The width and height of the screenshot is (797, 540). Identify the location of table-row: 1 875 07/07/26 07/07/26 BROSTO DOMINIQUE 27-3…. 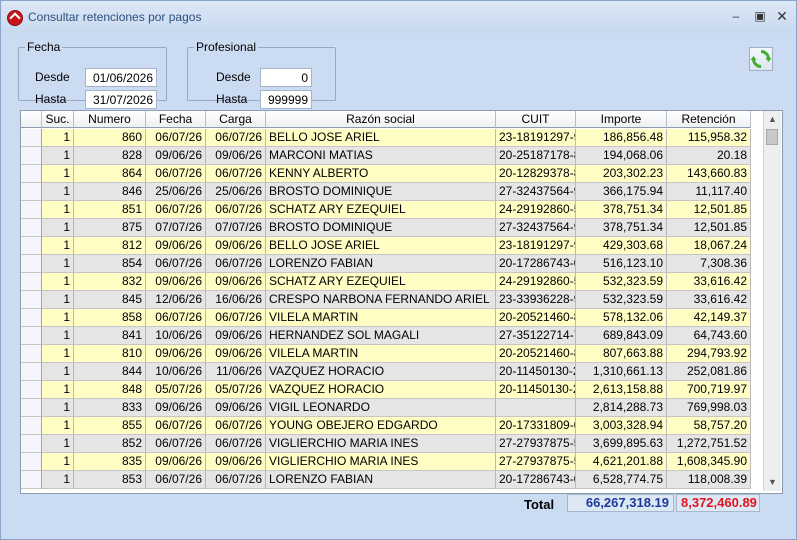
(392, 228).